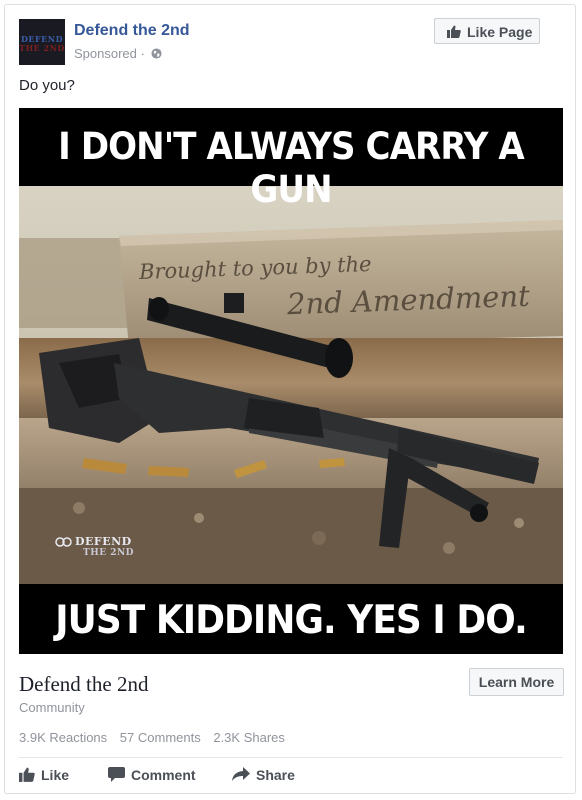 This screenshot has height=800, width=582. I want to click on reactions-count: 3.9K Reactions, so click(63, 737).